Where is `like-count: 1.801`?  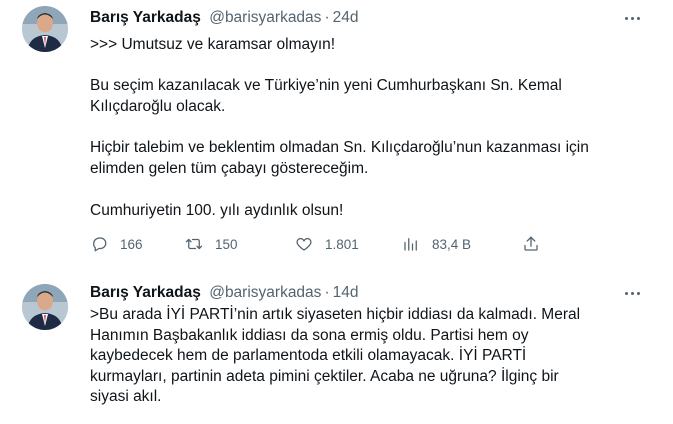
like-count: 1.801 is located at coordinates (342, 244).